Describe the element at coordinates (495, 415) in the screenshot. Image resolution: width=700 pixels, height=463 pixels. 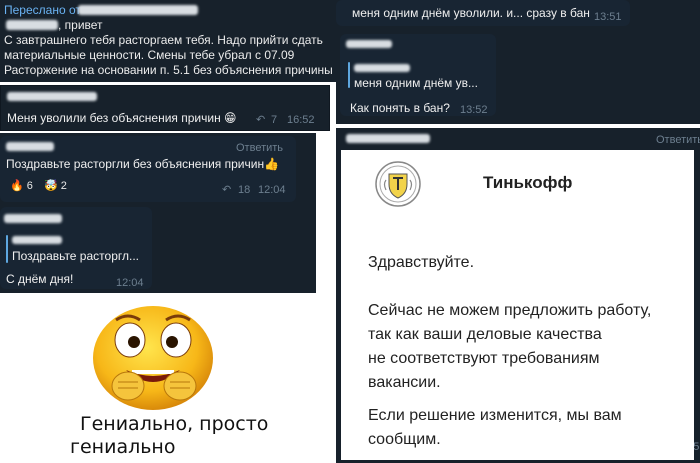
I see `outro-line-1: Если решение изменится, мы вам` at that location.